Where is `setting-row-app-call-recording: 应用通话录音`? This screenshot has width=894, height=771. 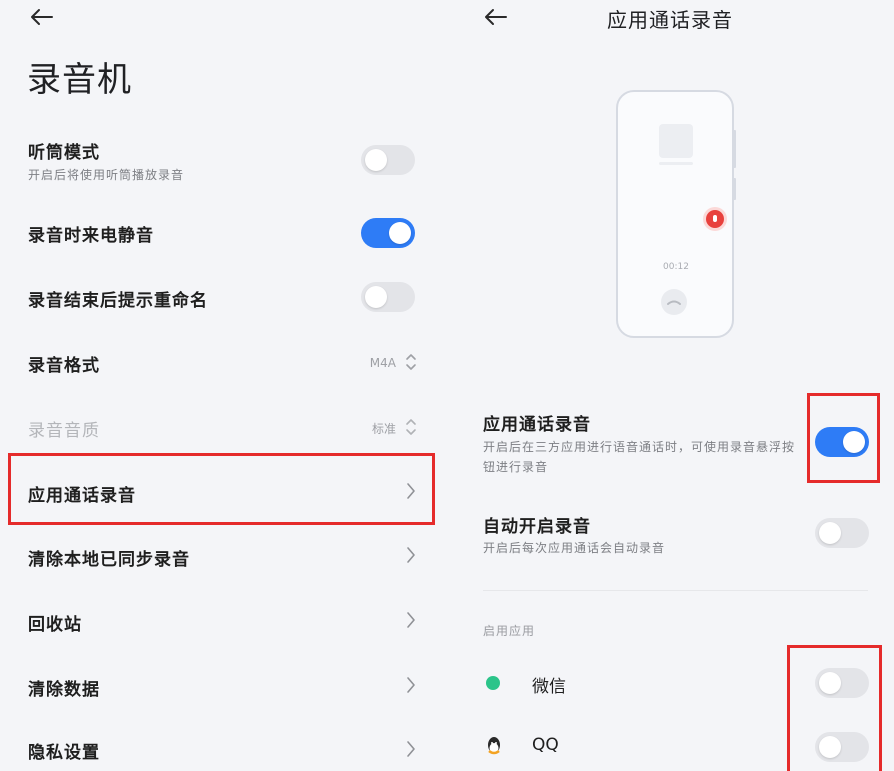 setting-row-app-call-recording: 应用通话录音 is located at coordinates (223, 491).